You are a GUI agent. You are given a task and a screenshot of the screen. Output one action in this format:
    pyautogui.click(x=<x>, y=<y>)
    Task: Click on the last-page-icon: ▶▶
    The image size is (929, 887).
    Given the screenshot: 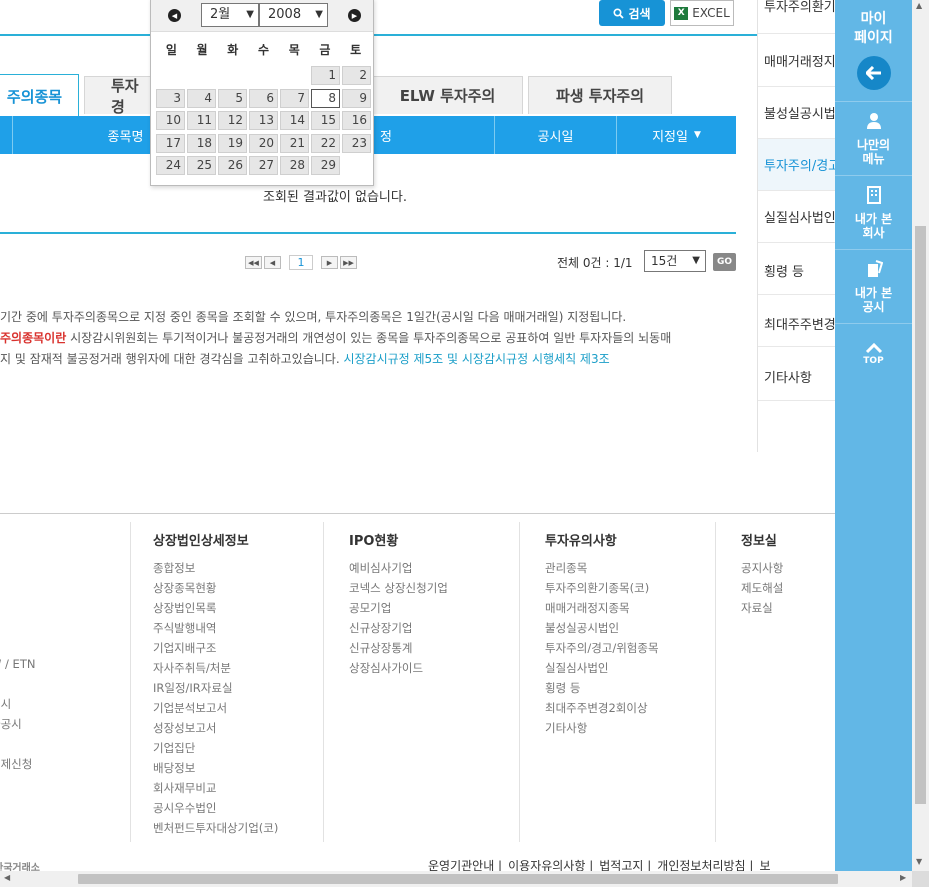 What is the action you would take?
    pyautogui.click(x=348, y=262)
    